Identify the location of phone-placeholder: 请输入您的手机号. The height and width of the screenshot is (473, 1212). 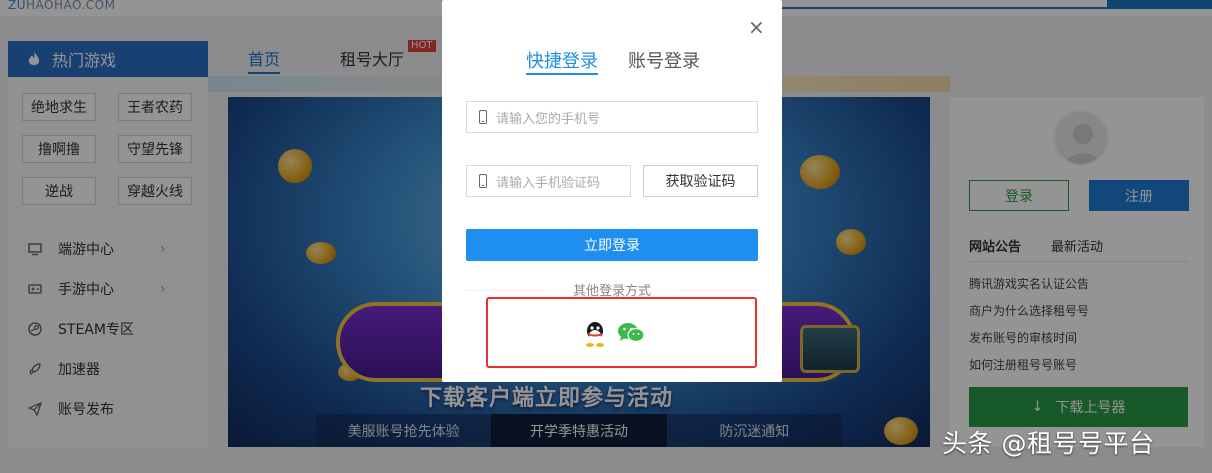
(548, 119).